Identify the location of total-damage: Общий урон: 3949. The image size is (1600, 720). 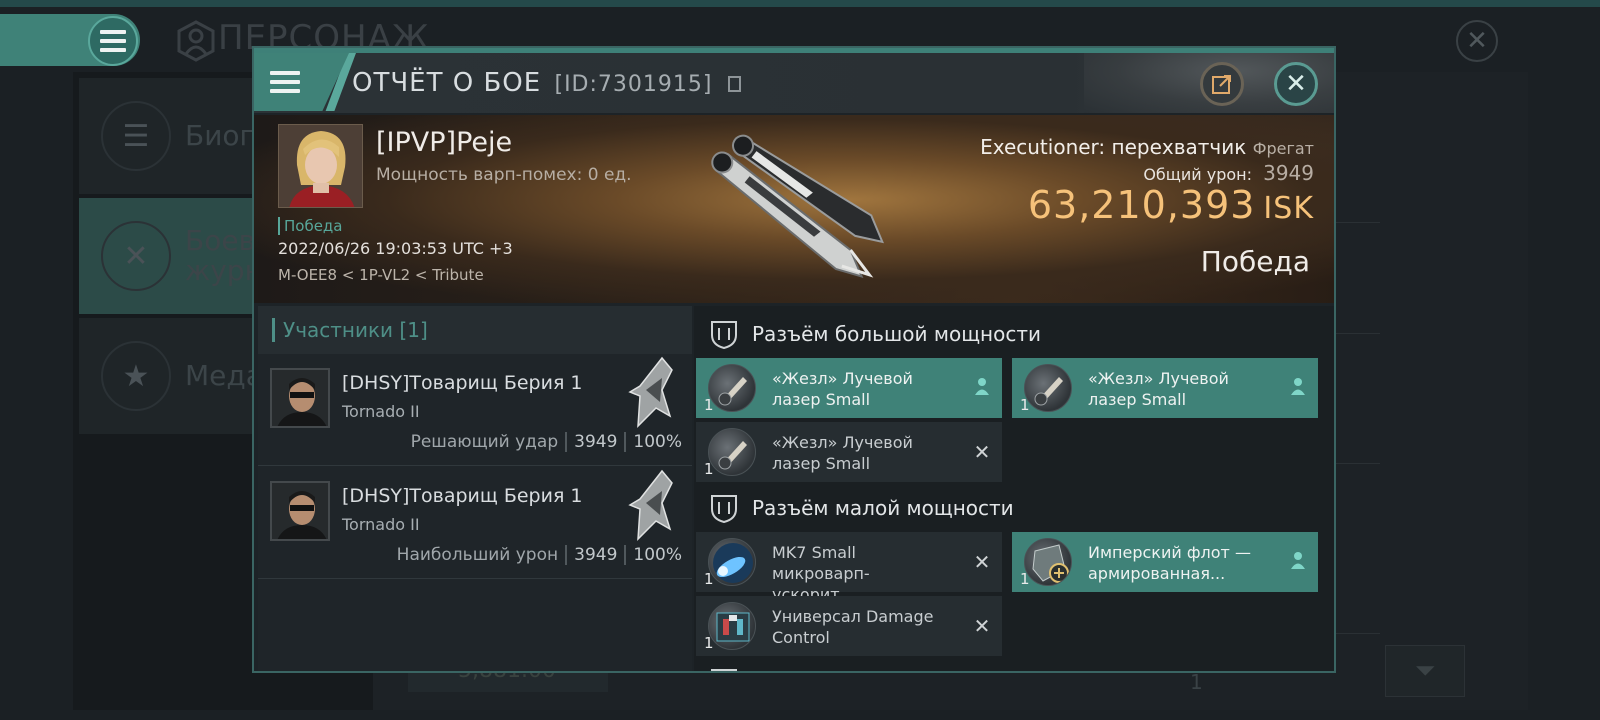
(1228, 173).